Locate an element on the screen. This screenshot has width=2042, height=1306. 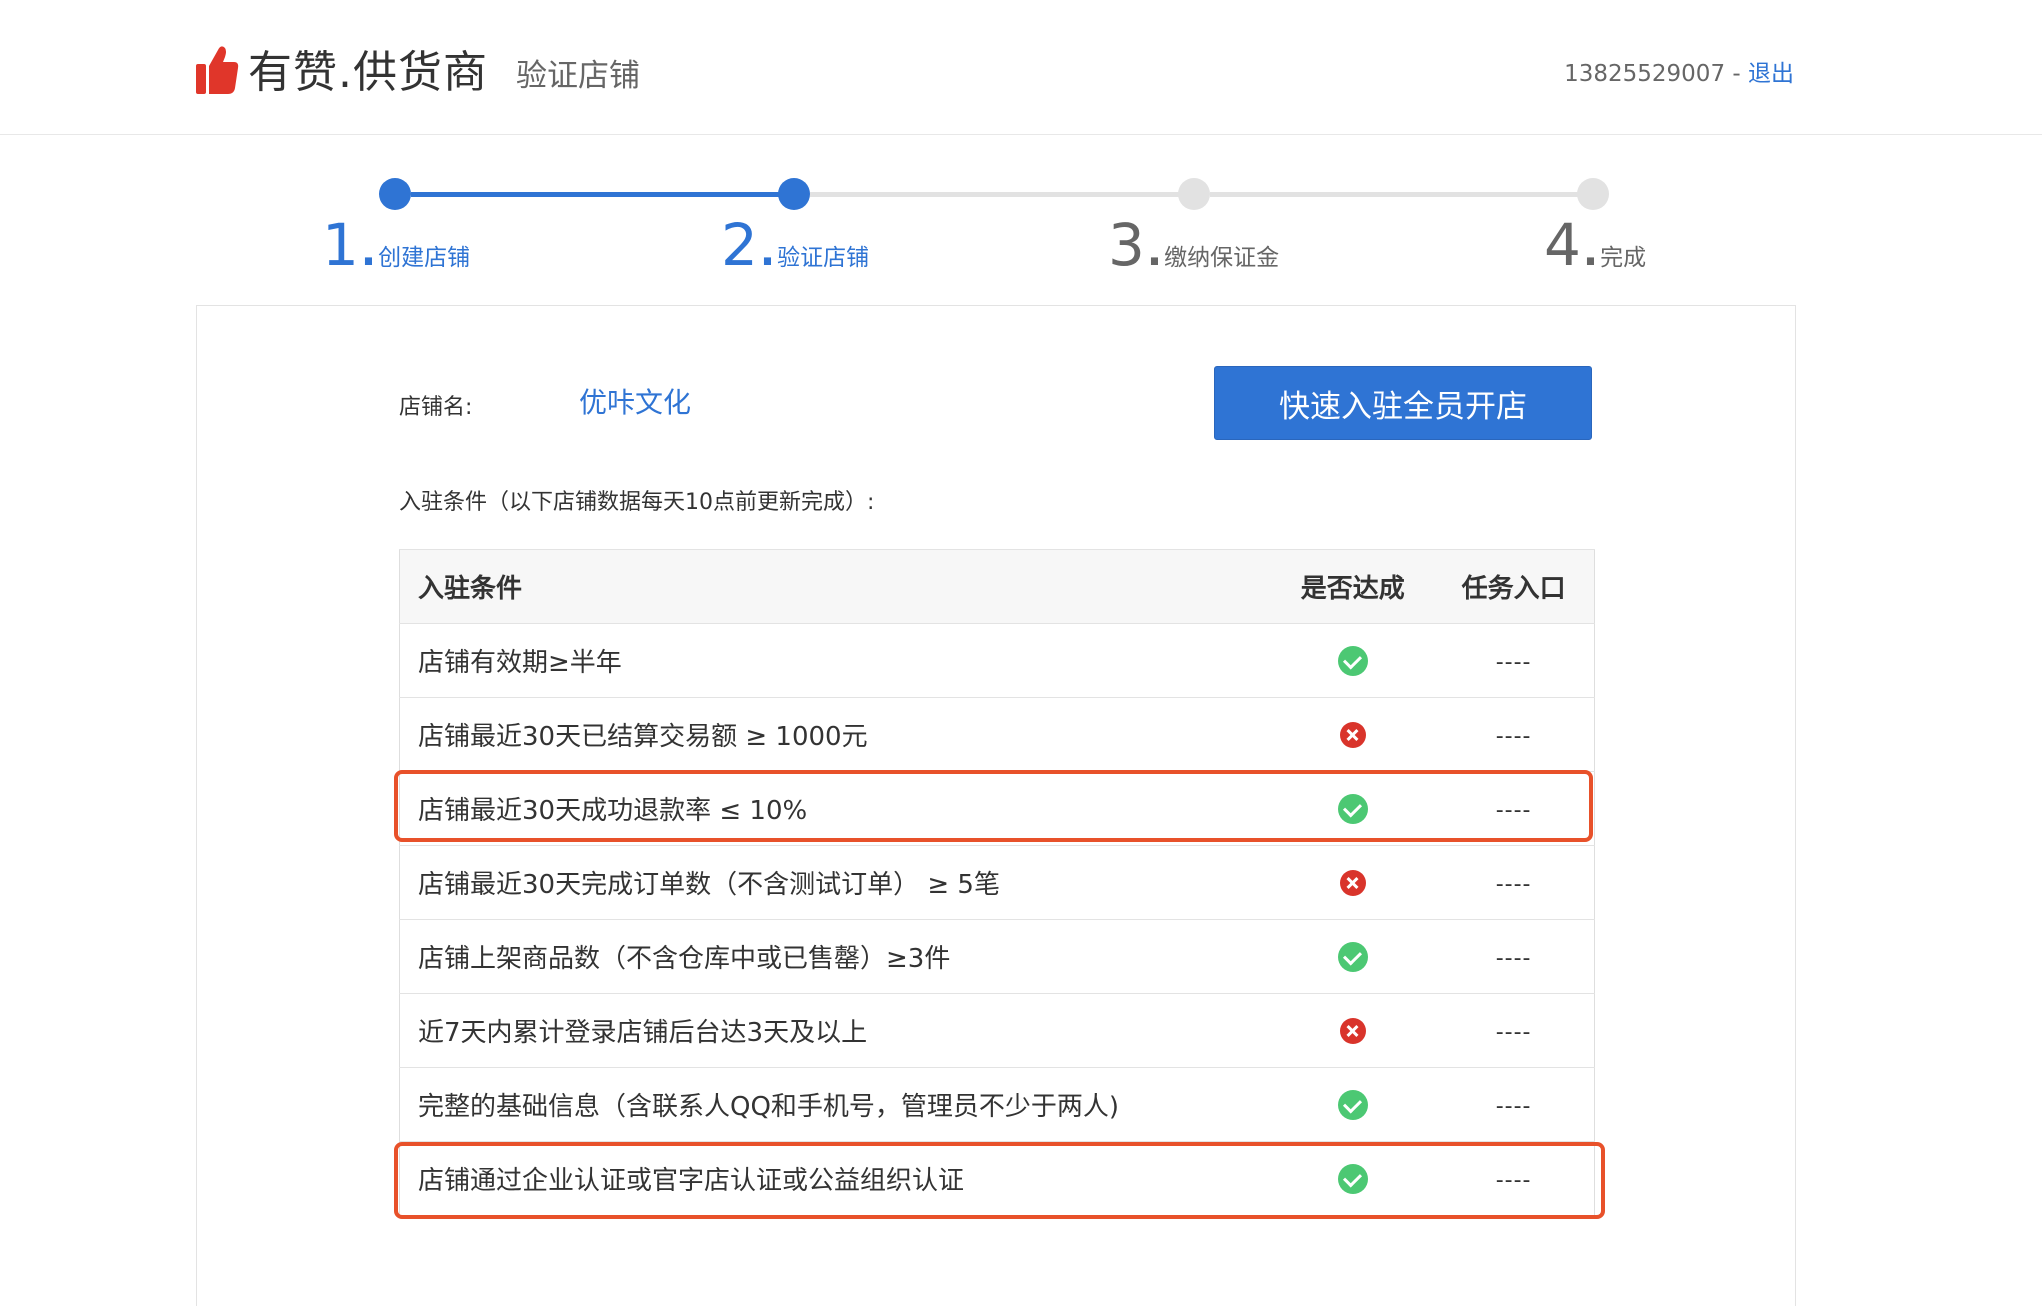
table-row: 店铺上架商品数（不含仓库中或已售罄）≥3件 ---- is located at coordinates (997, 956).